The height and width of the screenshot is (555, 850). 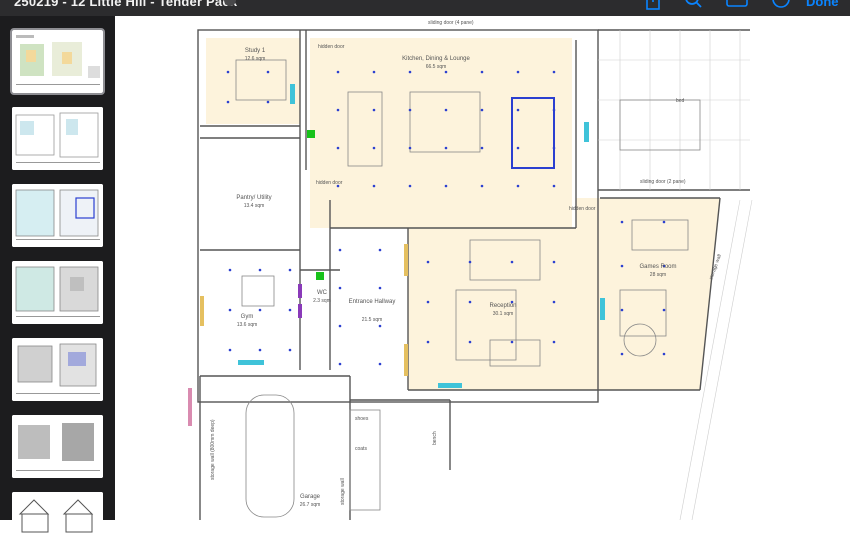 I want to click on done-button: Done, so click(x=822, y=4).